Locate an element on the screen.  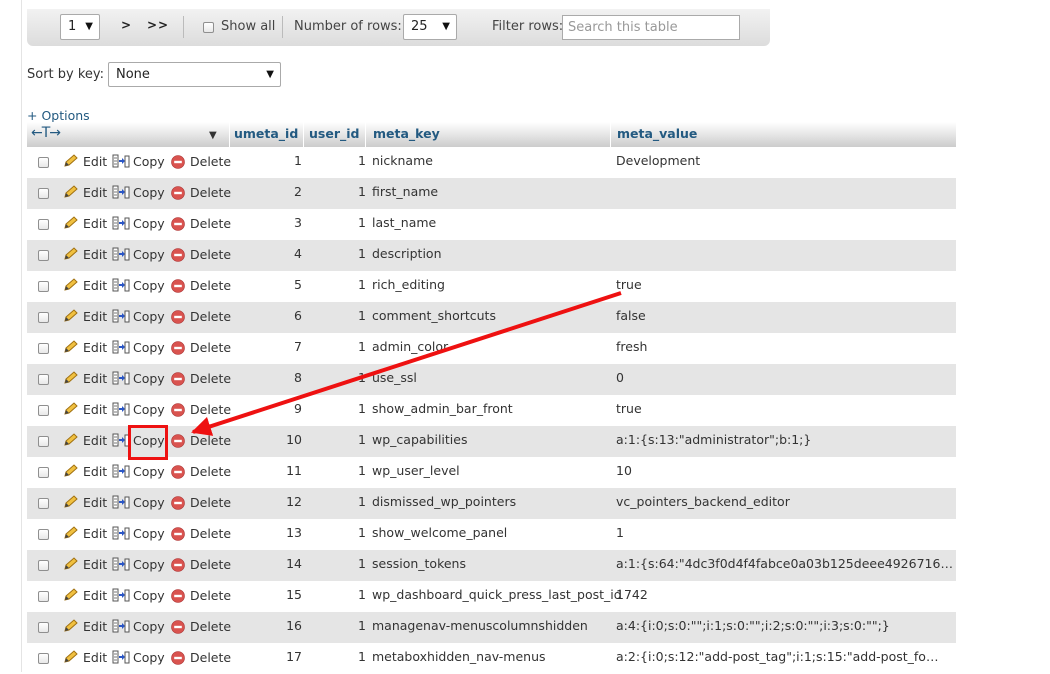
column-header-umeta-id: umeta_id is located at coordinates (266, 134).